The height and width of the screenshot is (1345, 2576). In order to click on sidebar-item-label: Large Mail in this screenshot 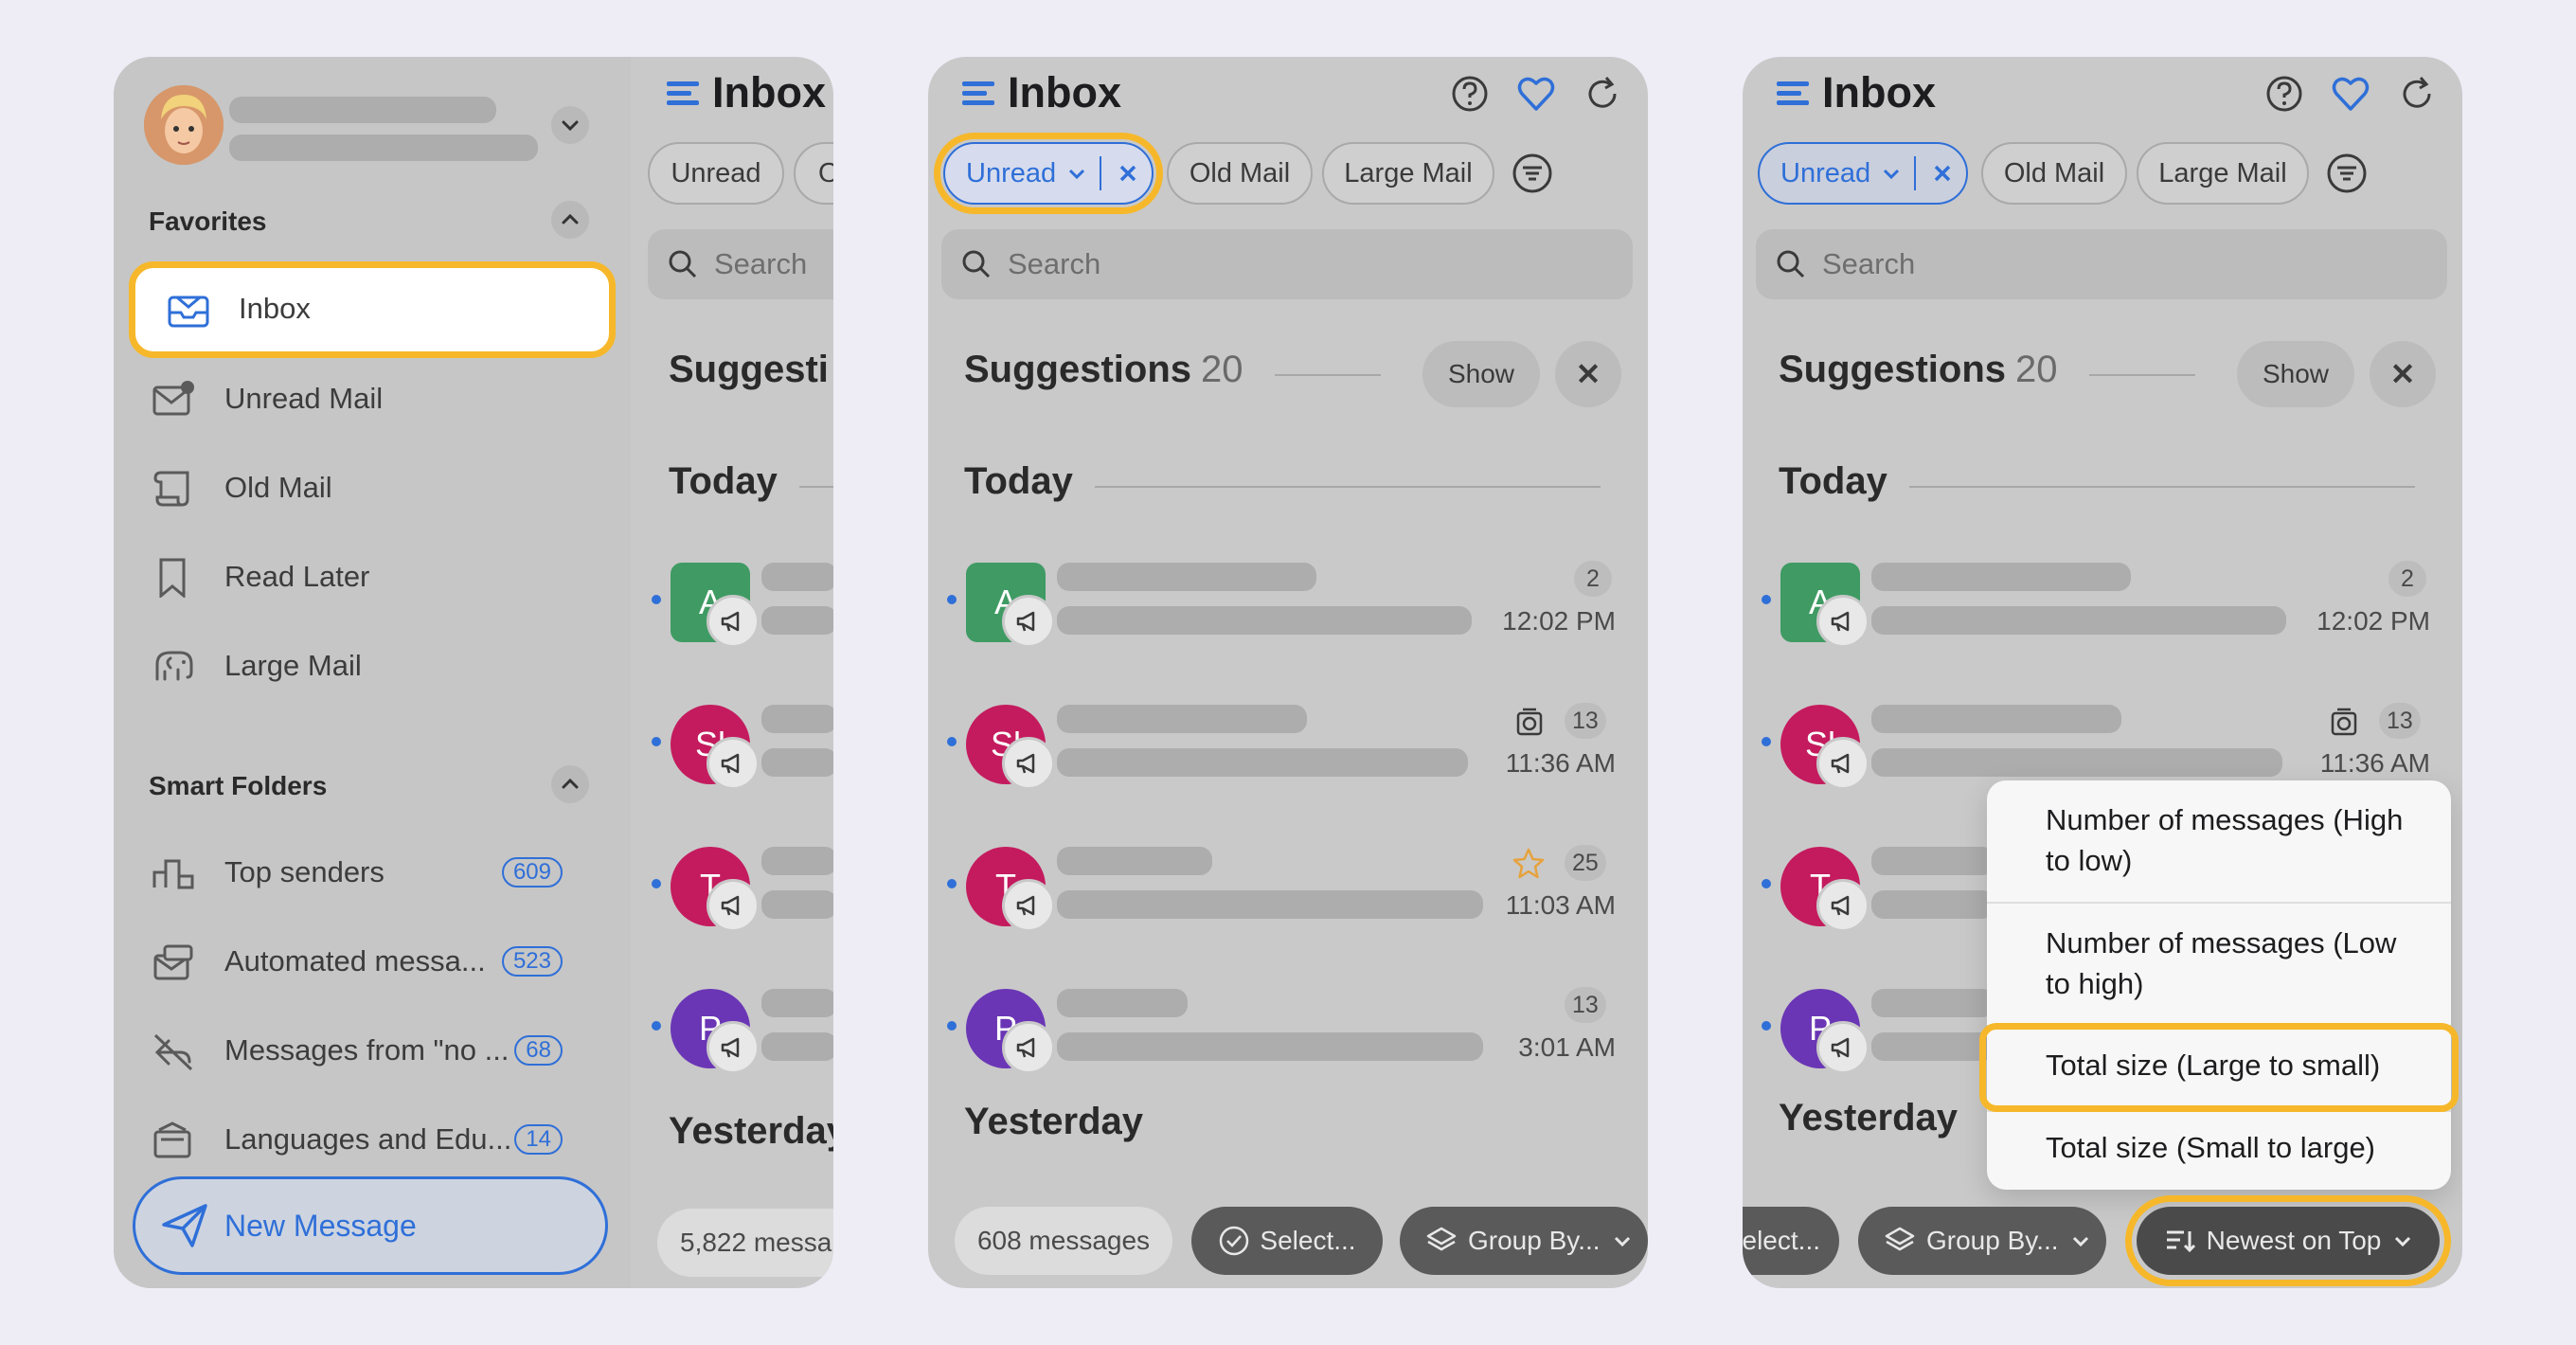, I will do `click(293, 665)`.